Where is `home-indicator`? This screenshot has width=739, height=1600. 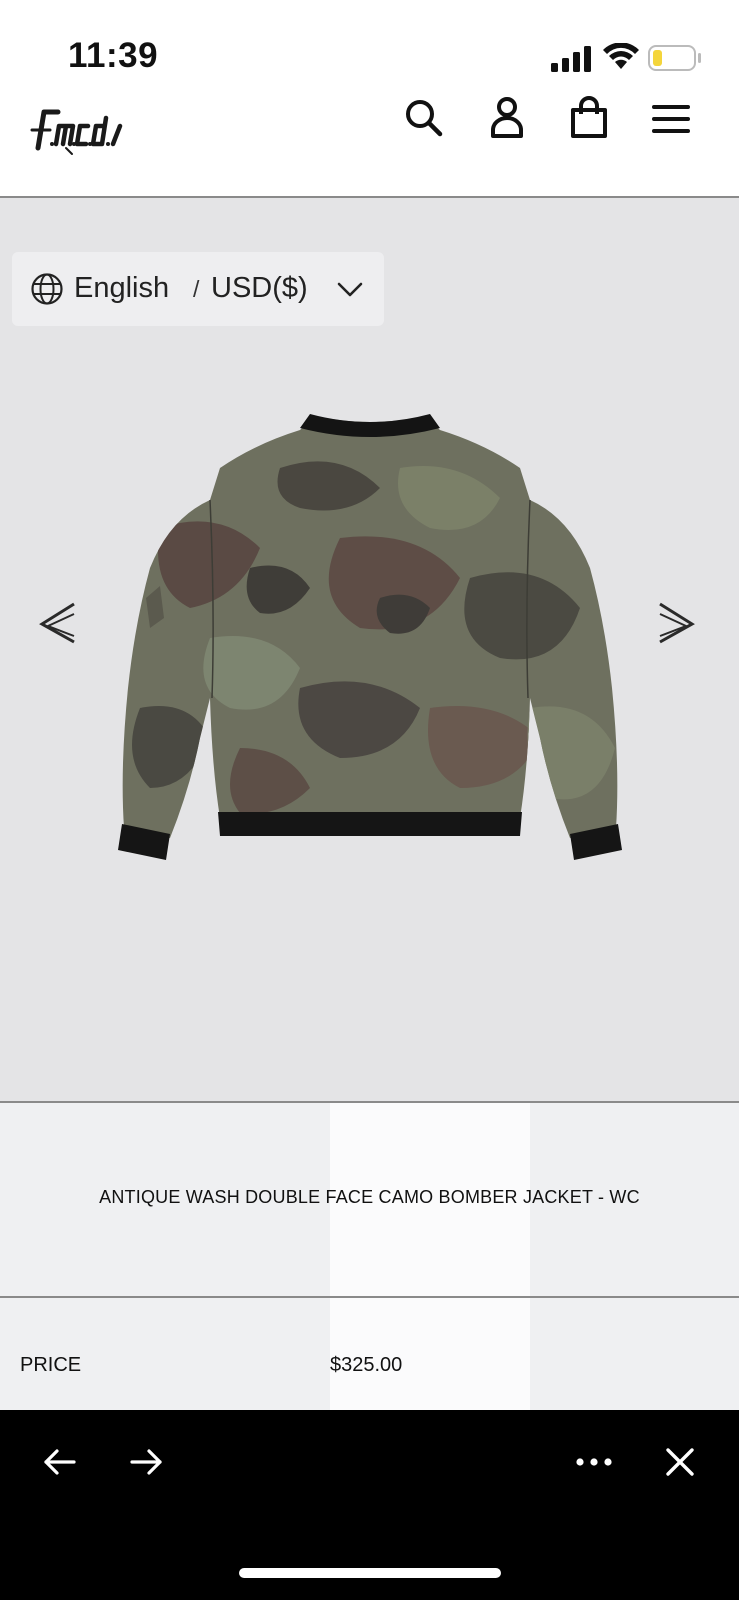
home-indicator is located at coordinates (370, 1573).